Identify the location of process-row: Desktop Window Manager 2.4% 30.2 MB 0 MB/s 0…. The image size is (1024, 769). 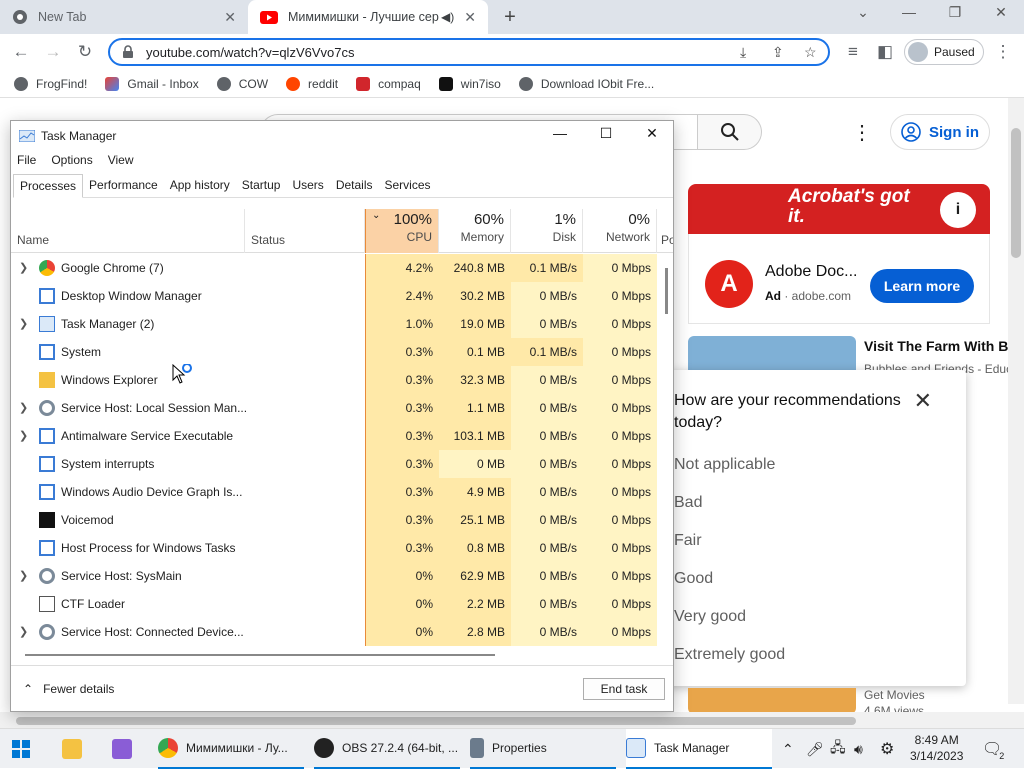
(339, 296).